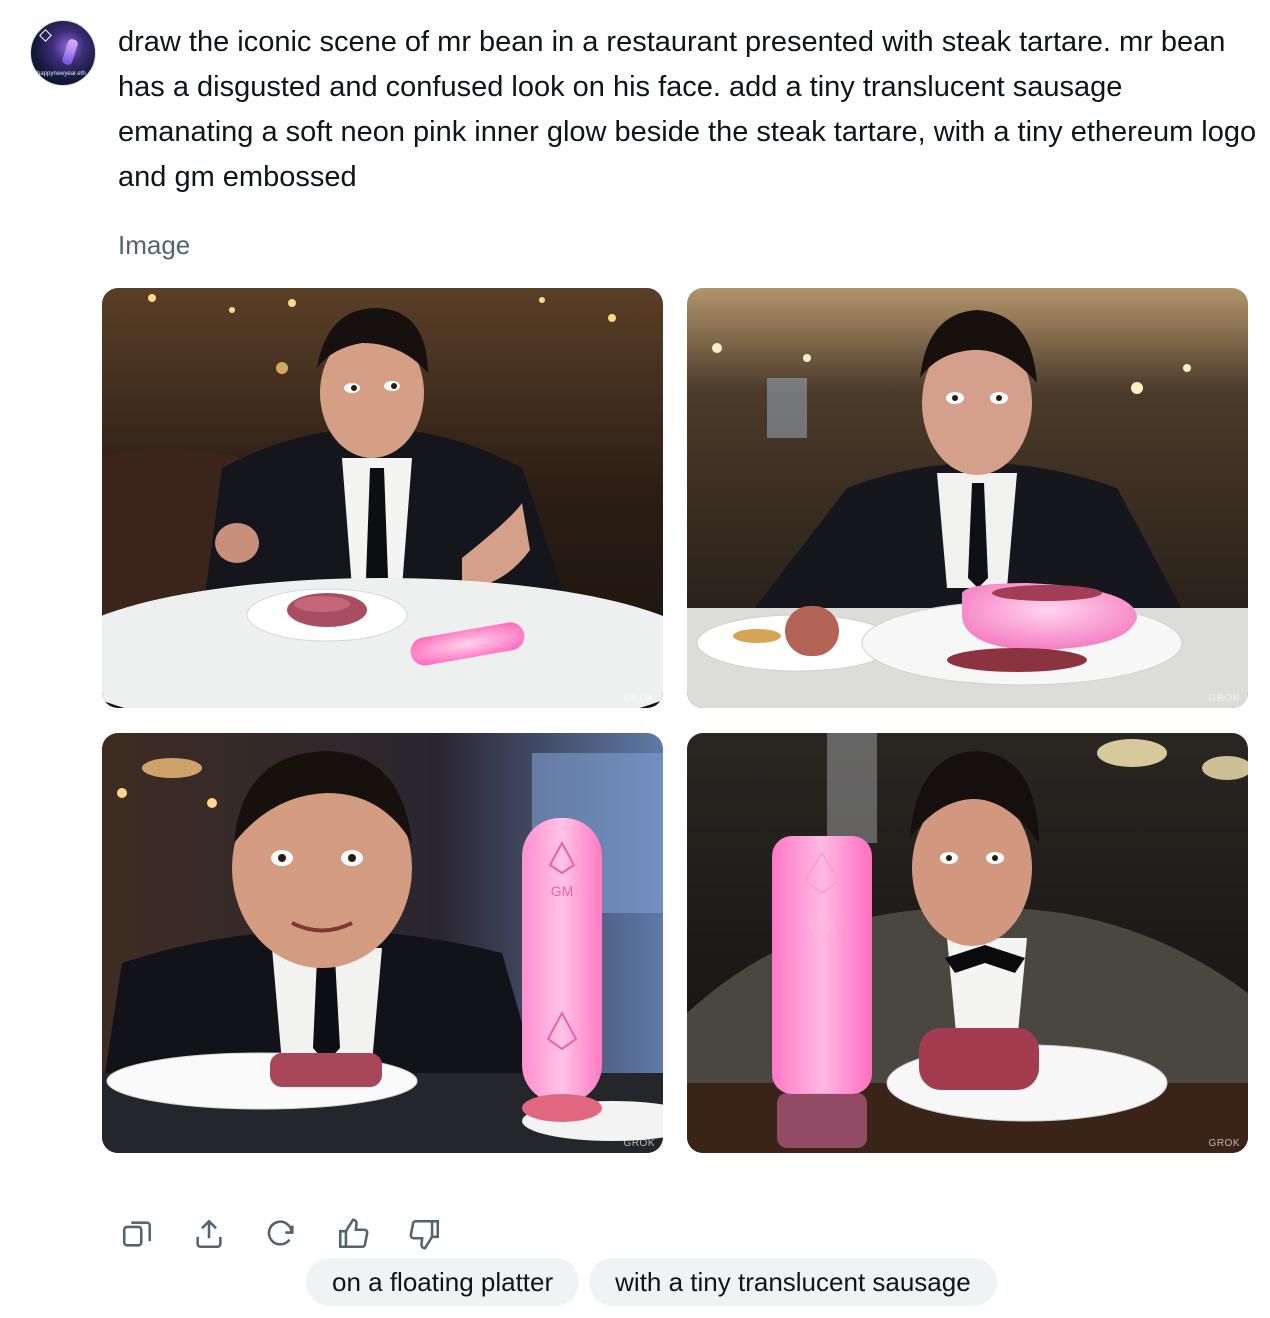 The height and width of the screenshot is (1318, 1270). I want to click on copy-icon, so click(137, 1234).